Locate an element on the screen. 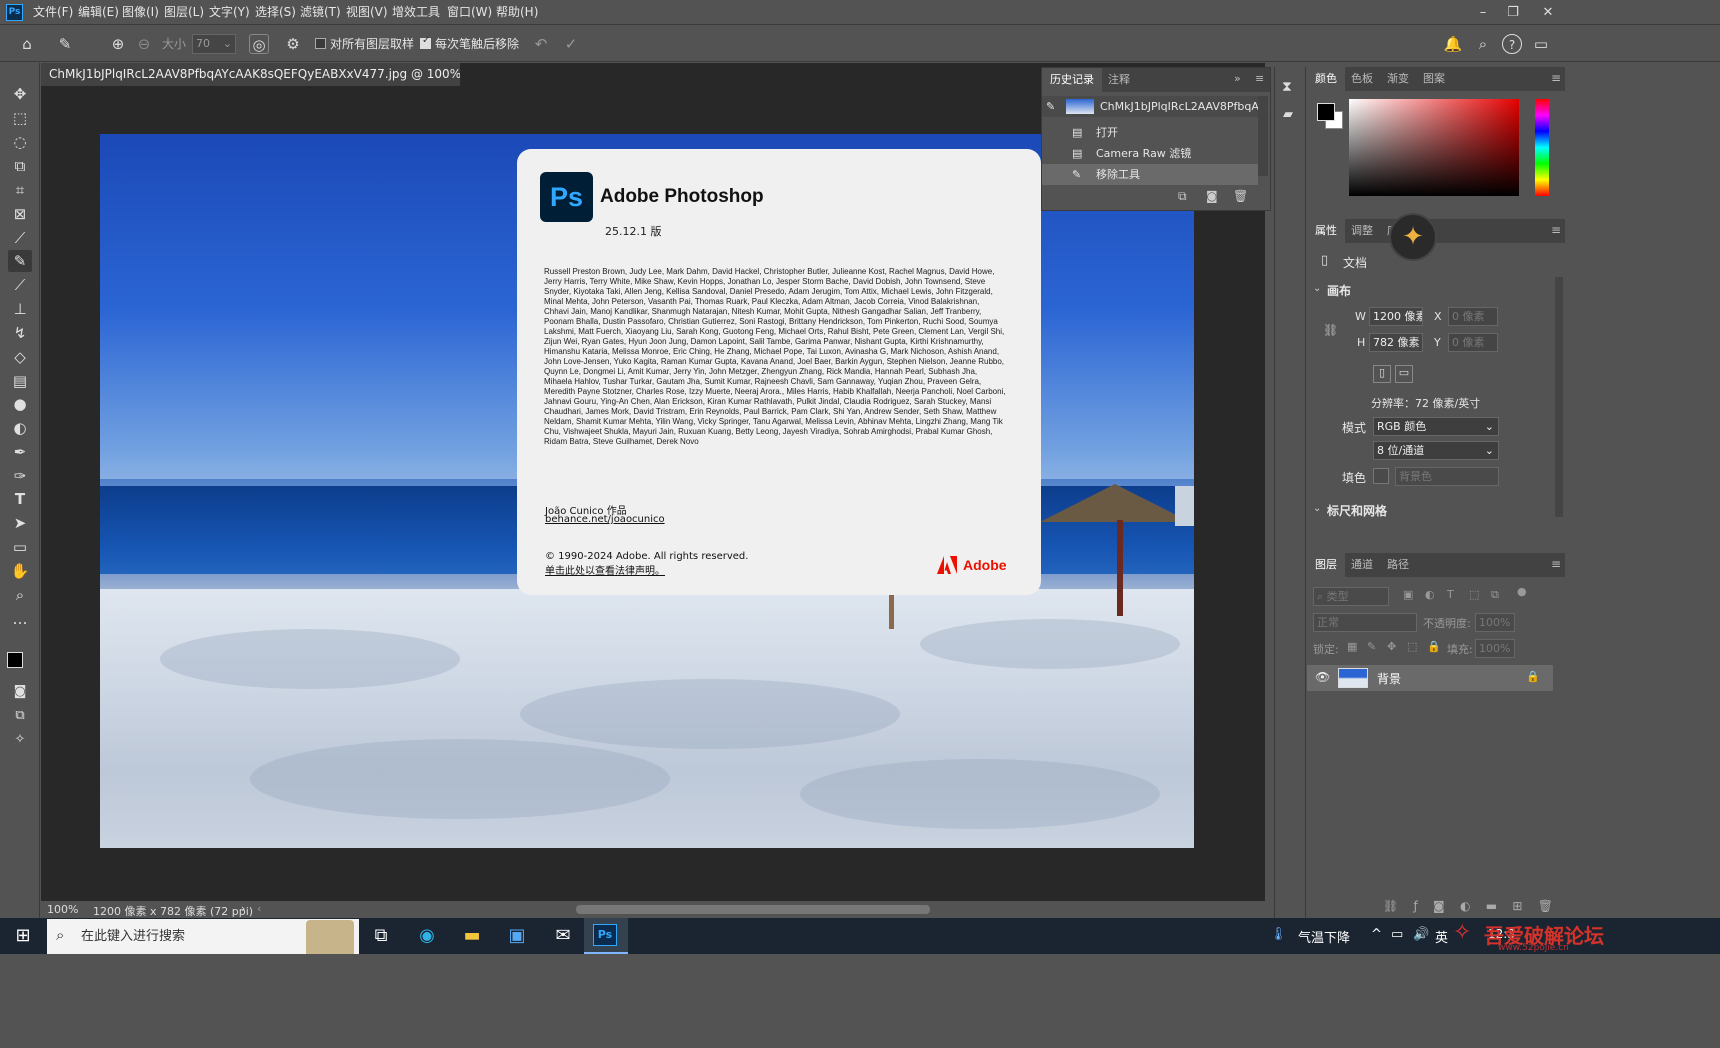 This screenshot has height=1048, width=1720. tab-notes: 注释 is located at coordinates (1119, 80).